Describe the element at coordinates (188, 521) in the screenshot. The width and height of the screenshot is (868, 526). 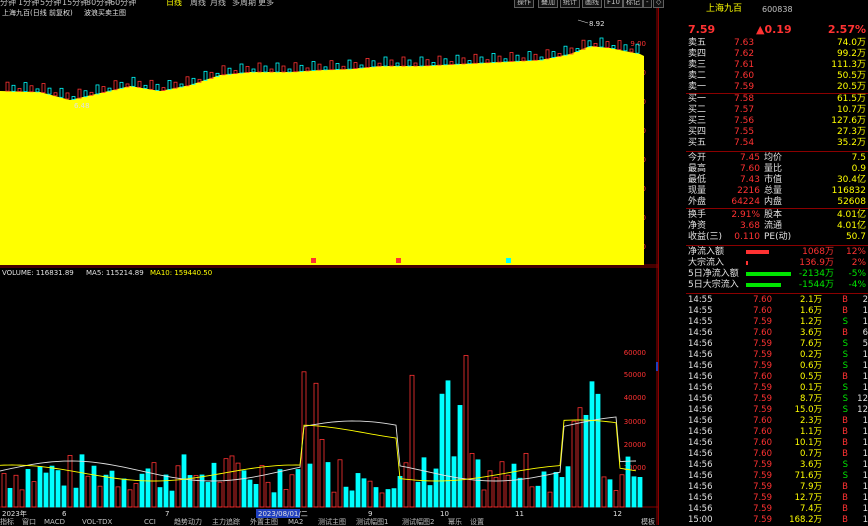
I see `indicator-tab: 趋势动力` at that location.